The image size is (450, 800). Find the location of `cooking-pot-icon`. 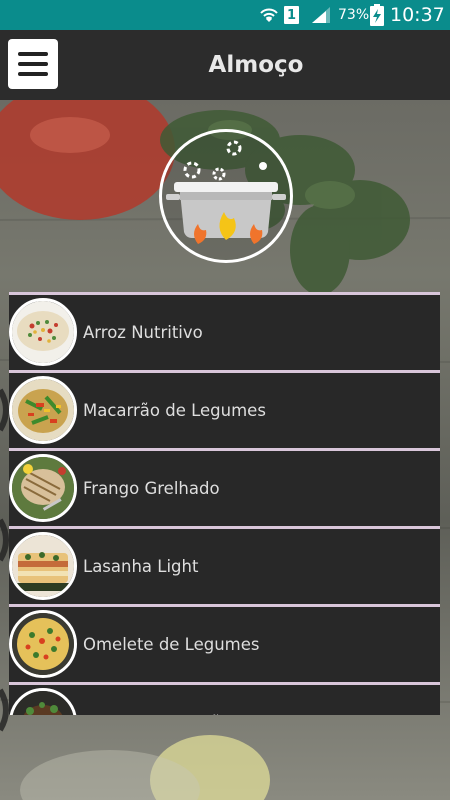

cooking-pot-icon is located at coordinates (226, 196).